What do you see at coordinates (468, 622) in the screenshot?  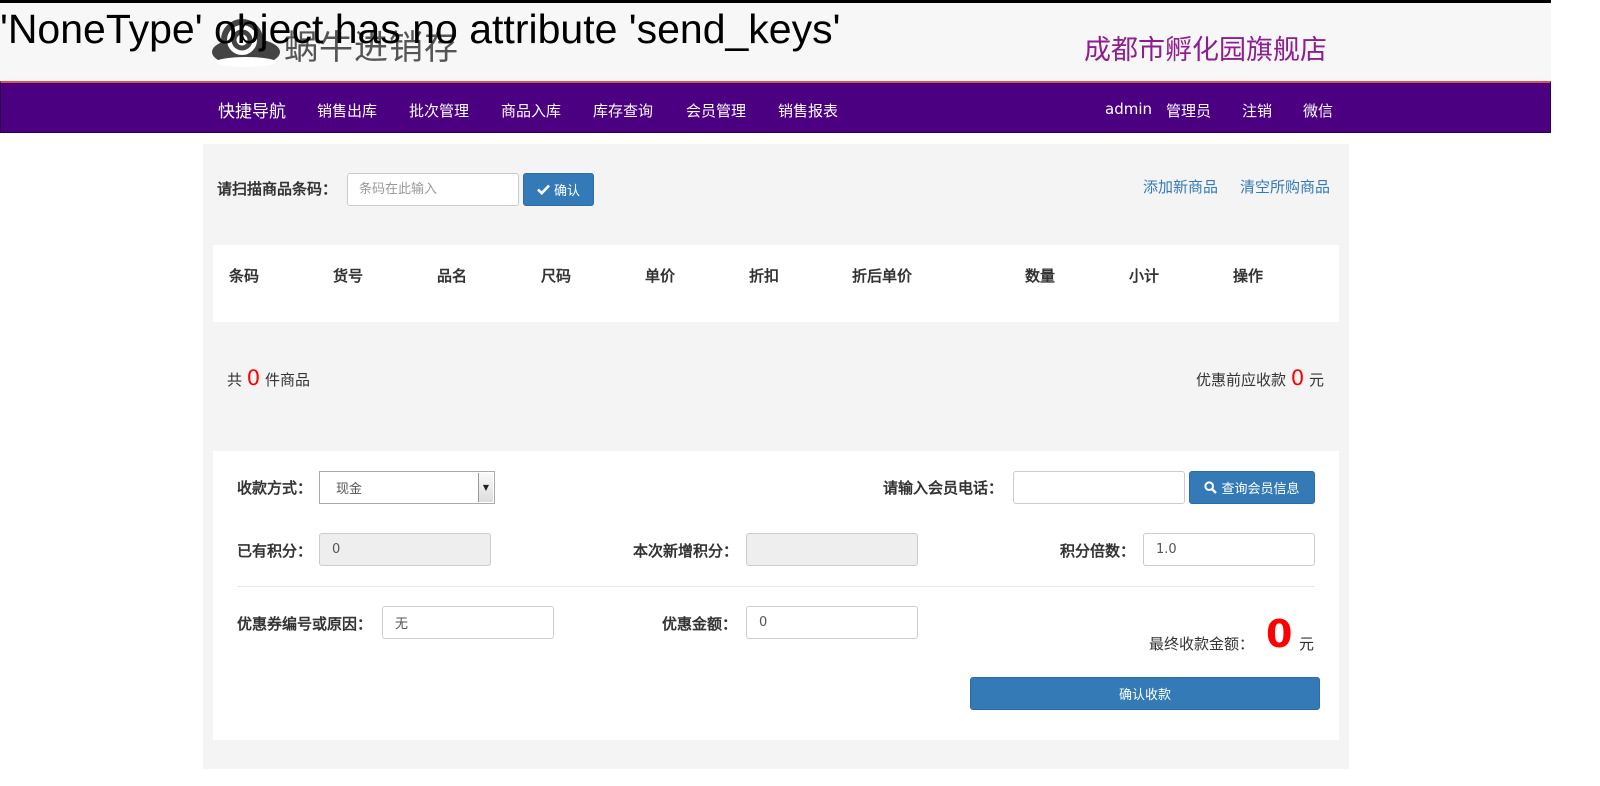 I see `coupon-input: 无` at bounding box center [468, 622].